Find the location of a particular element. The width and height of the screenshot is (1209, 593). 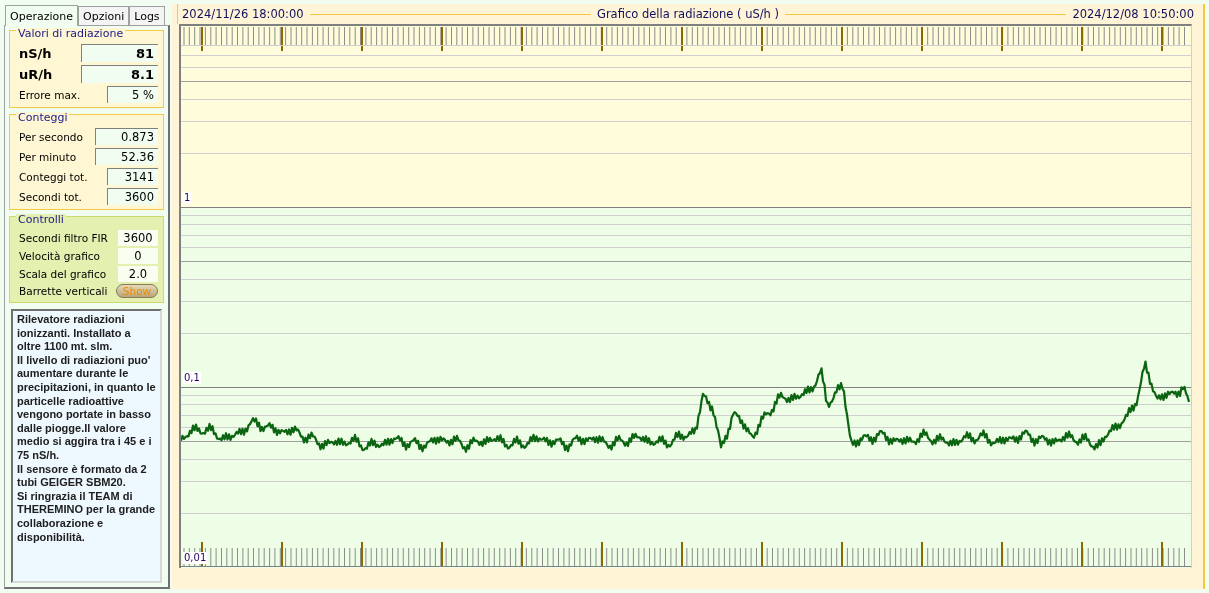

field-label: nS/h is located at coordinates (35, 53).